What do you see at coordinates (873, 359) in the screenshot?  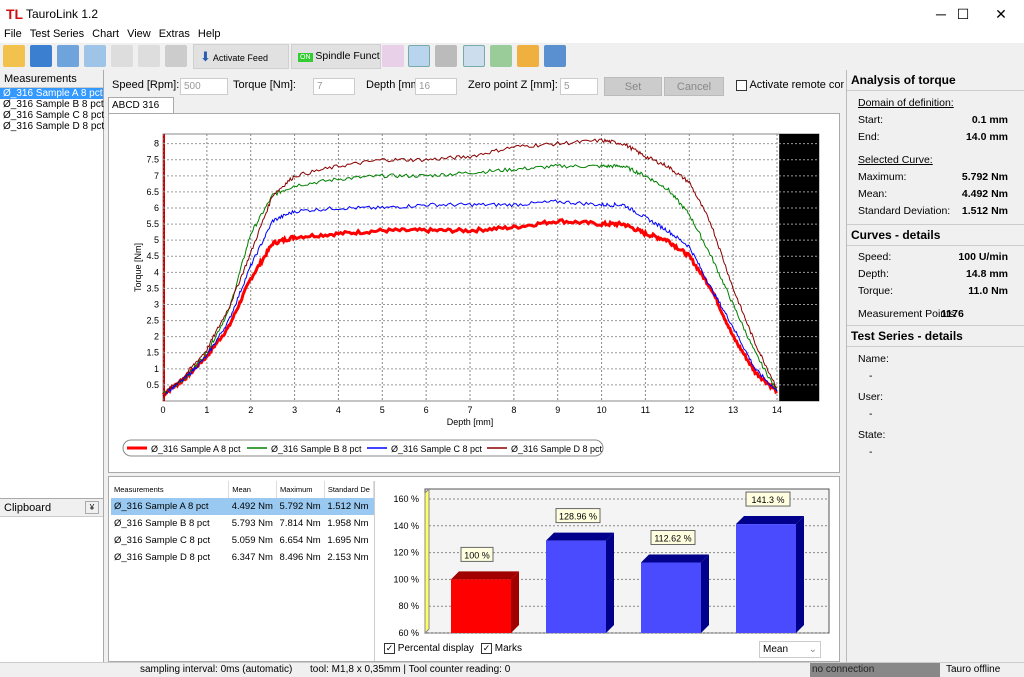 I see `name-label: Name:` at bounding box center [873, 359].